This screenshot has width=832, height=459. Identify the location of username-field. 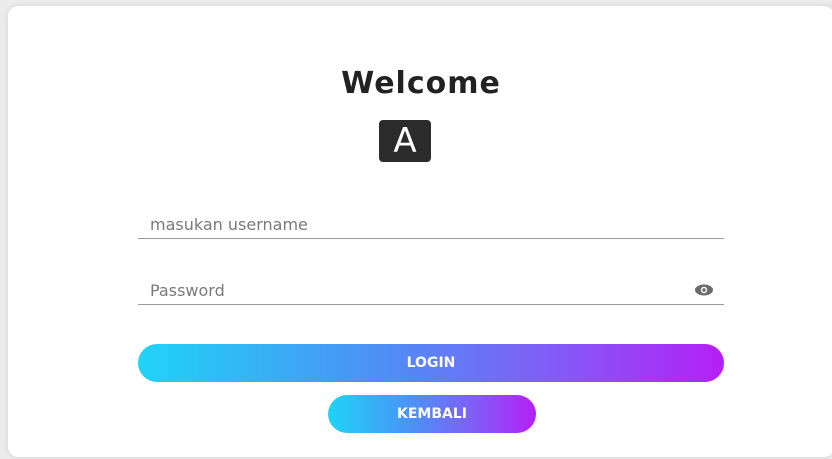
(431, 224).